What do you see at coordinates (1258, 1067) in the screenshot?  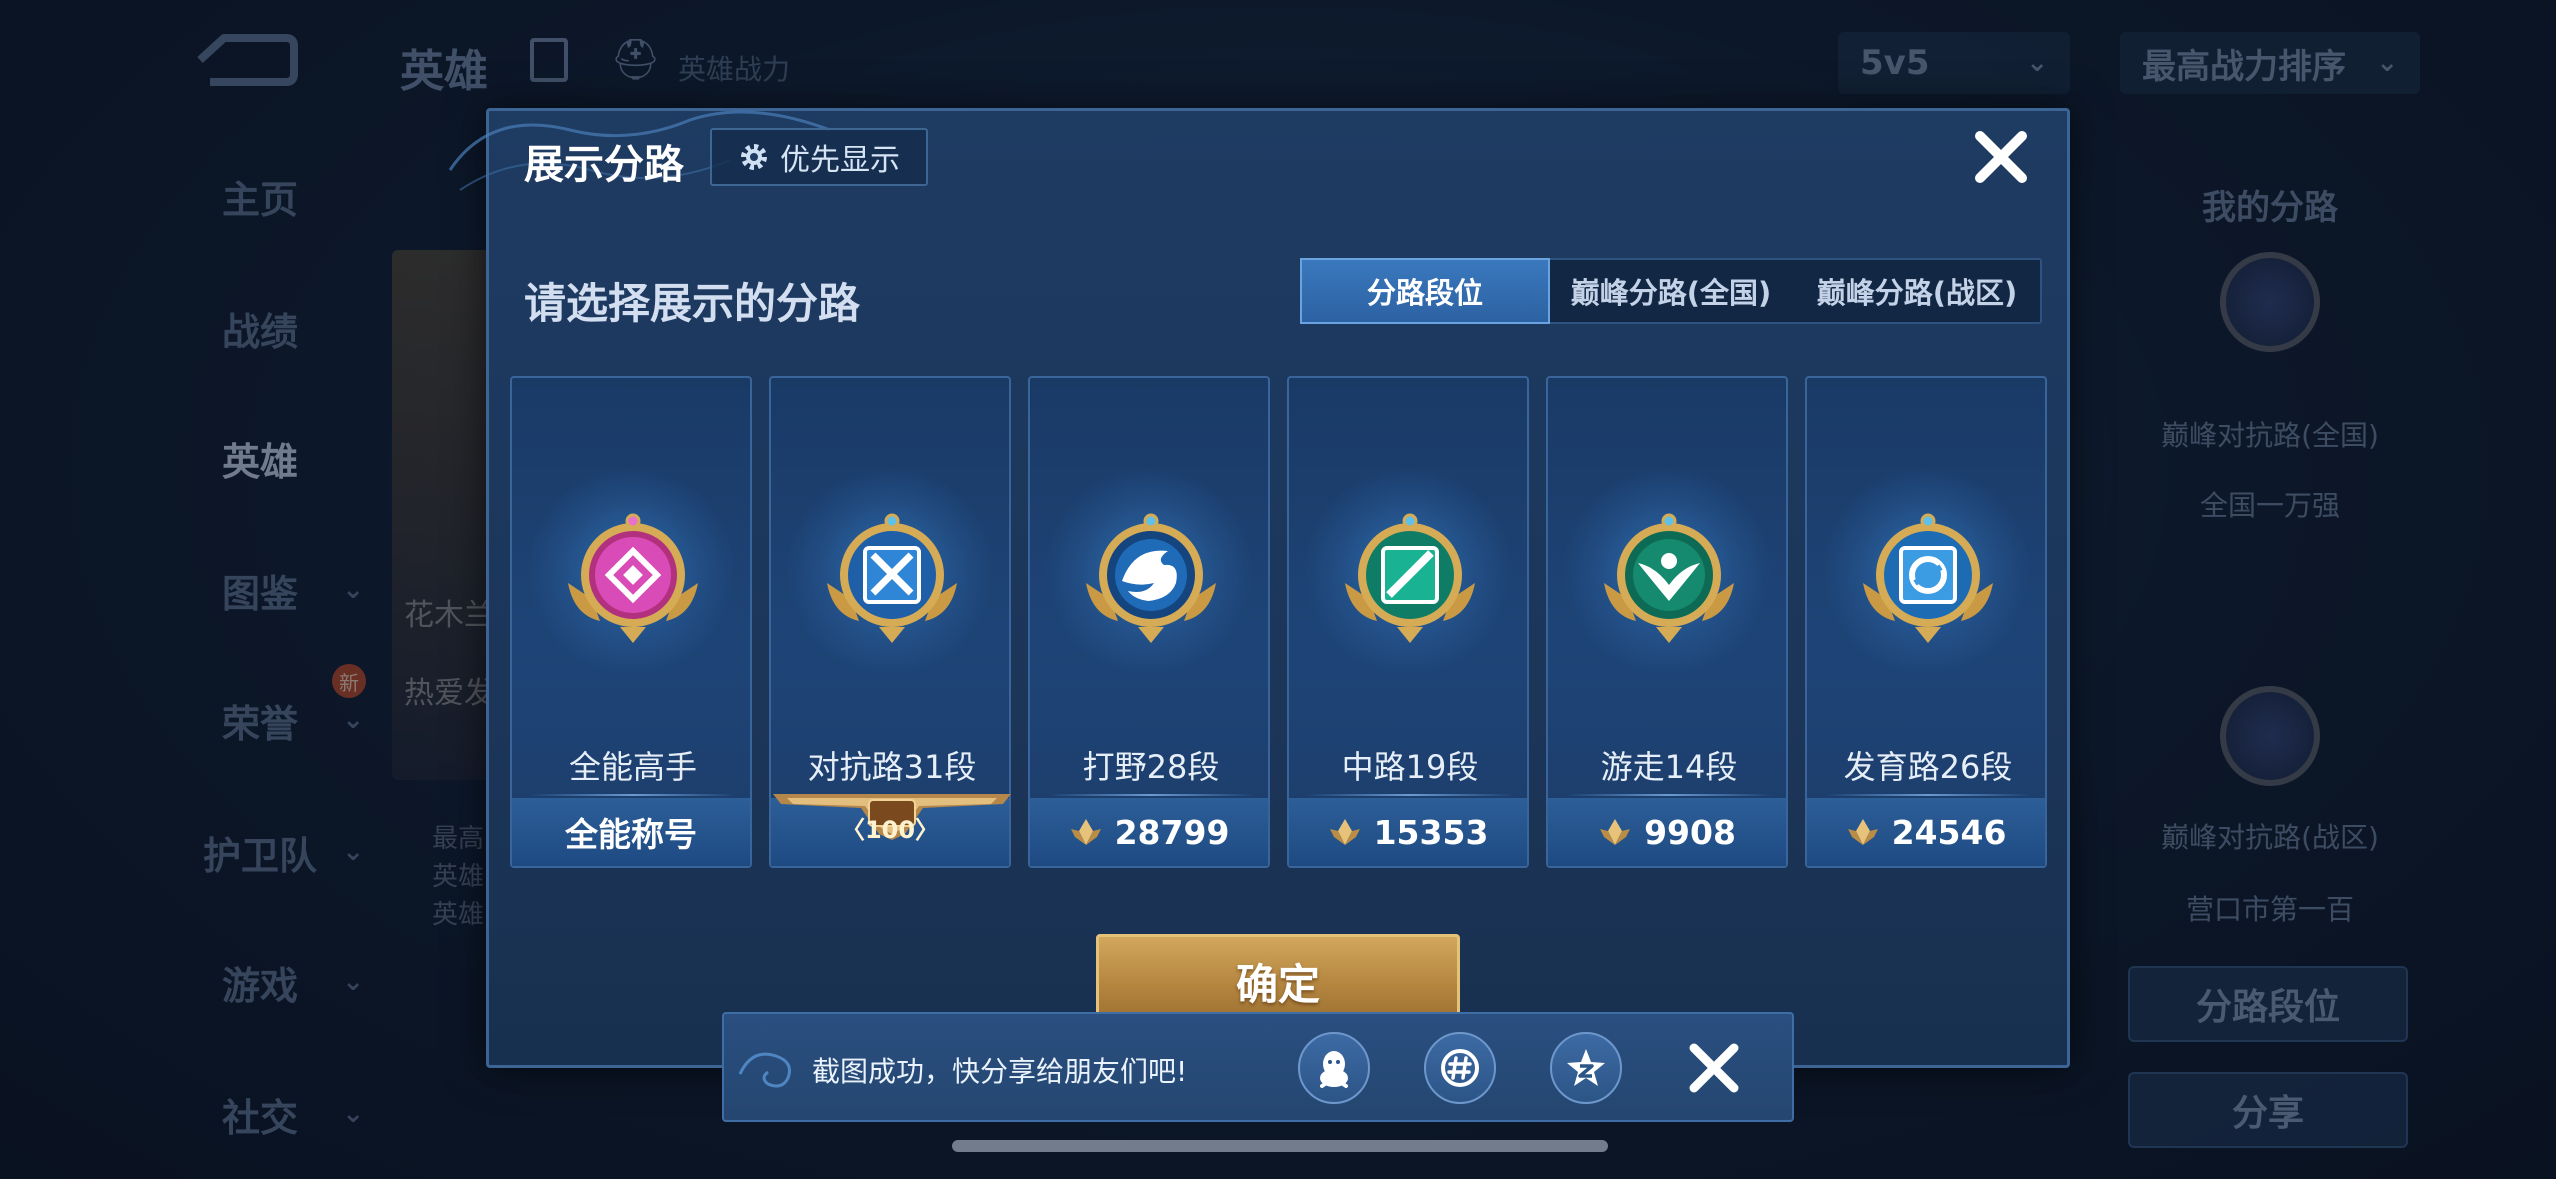 I see `screenshot-toast: 截图成功，快分享给朋友们吧!` at bounding box center [1258, 1067].